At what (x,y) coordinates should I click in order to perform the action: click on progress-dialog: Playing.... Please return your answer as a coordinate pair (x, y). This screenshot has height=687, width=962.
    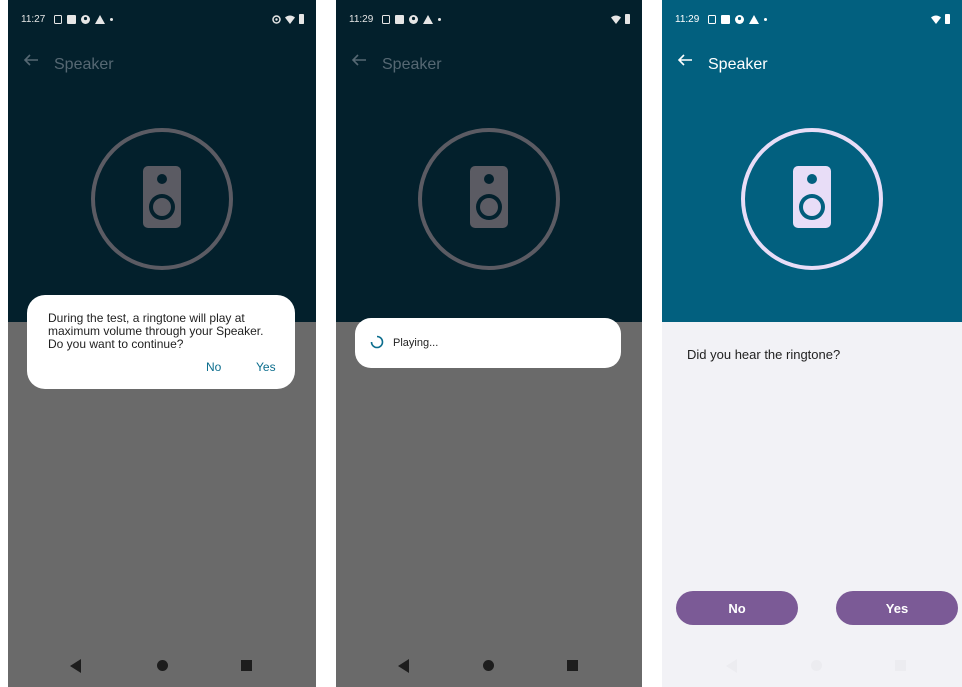
    Looking at the image, I should click on (488, 343).